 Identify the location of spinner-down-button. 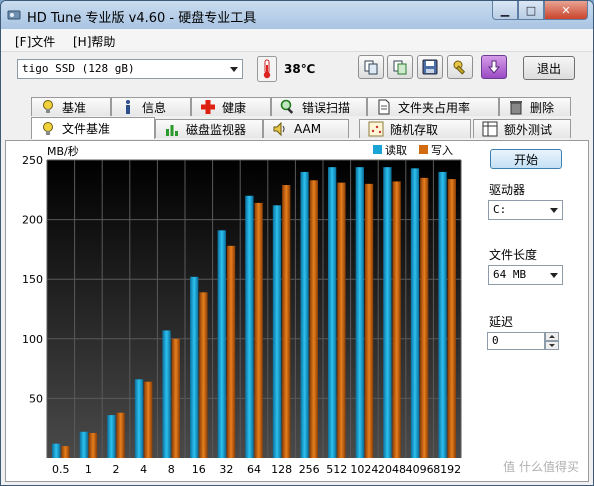
(552, 345).